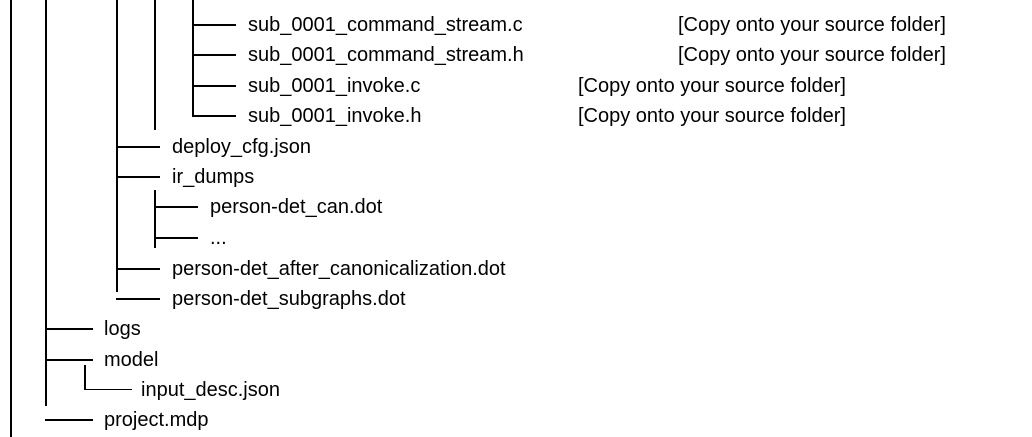  Describe the element at coordinates (138, 147) in the screenshot. I see `branch-deploy-cfg` at that location.